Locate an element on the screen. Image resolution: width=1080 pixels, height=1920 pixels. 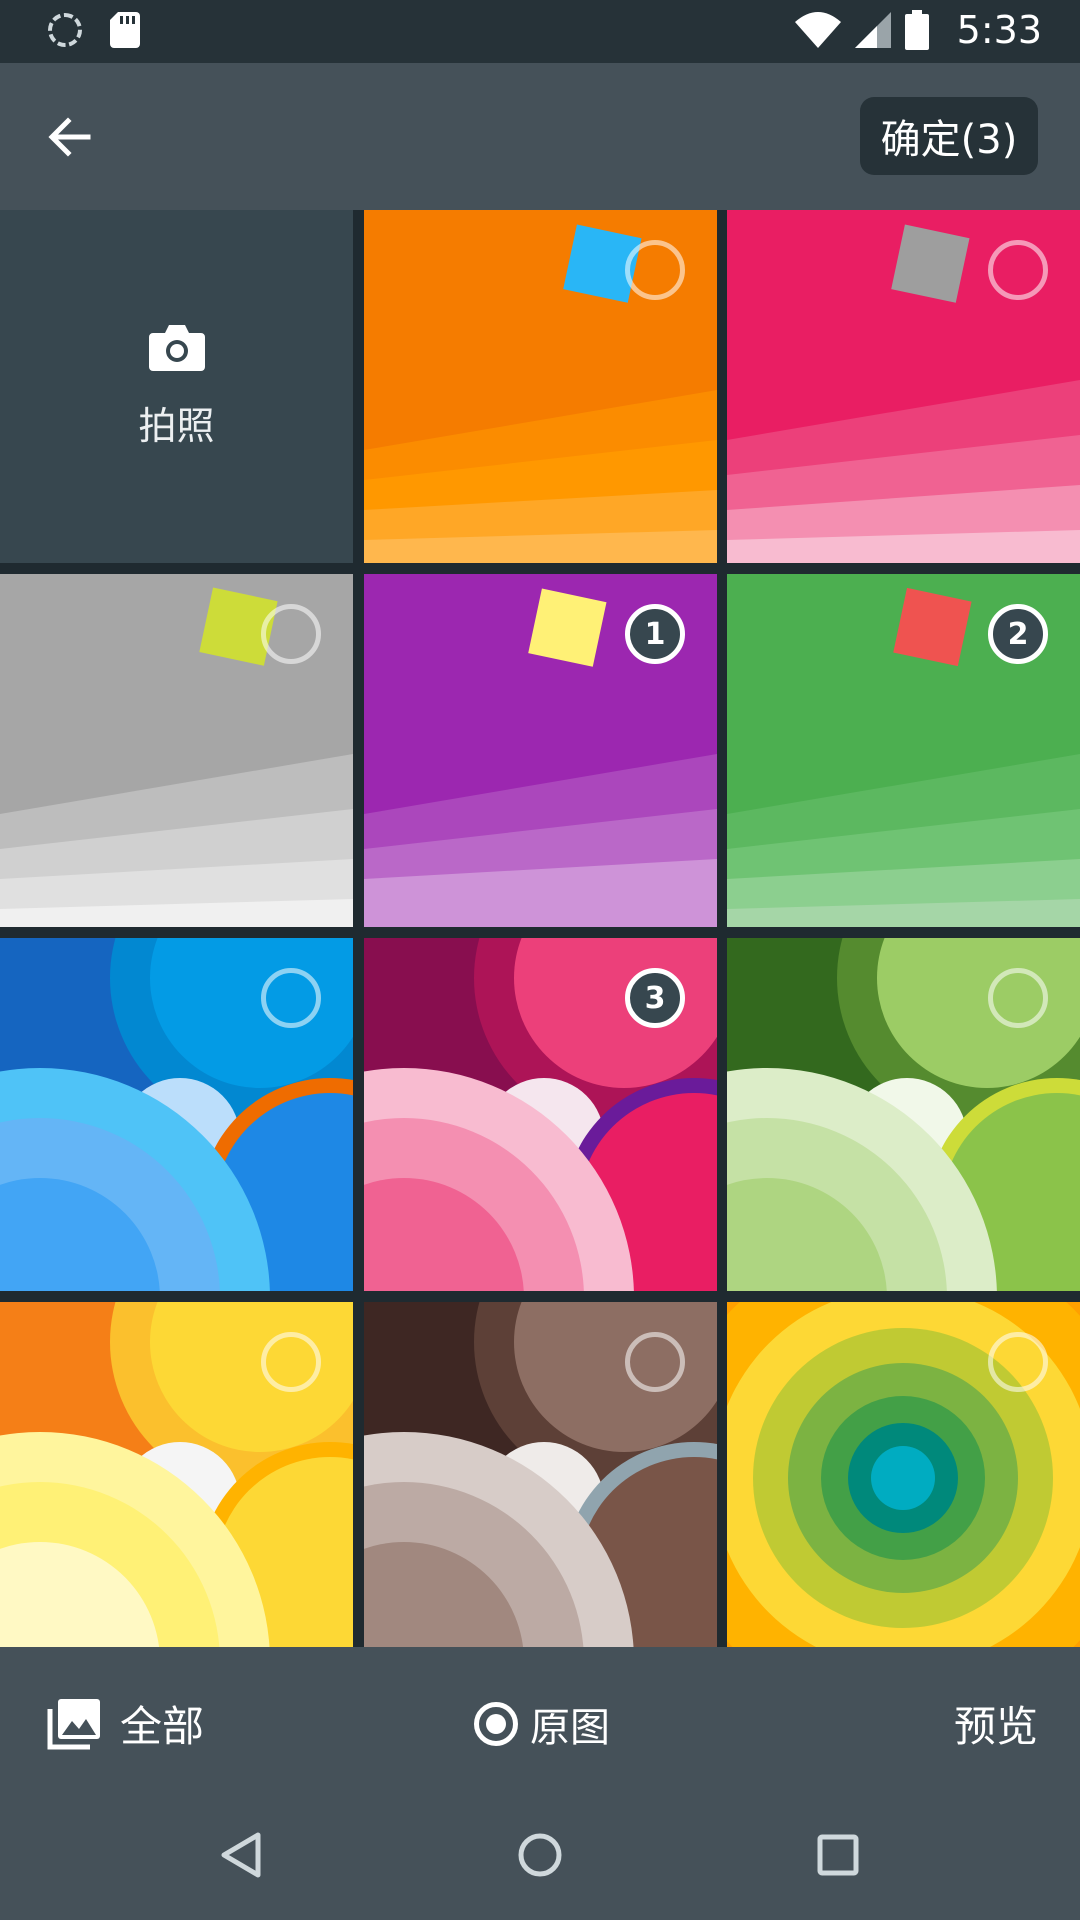
battery-icon is located at coordinates (916, 30).